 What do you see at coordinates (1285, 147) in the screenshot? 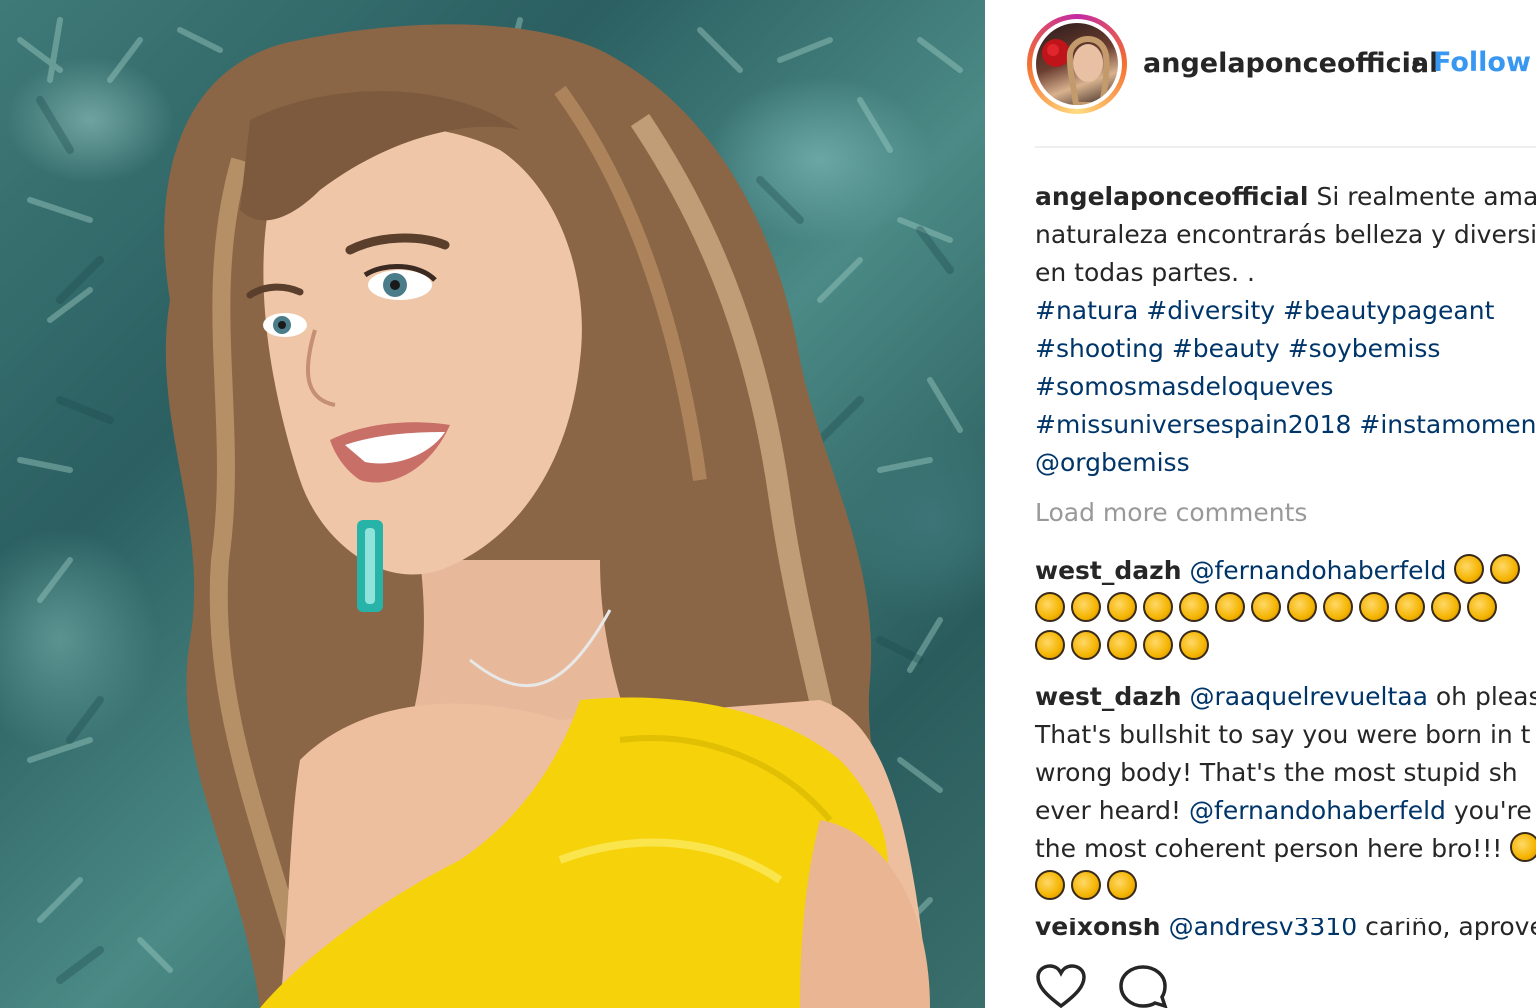
I see `header-divider` at bounding box center [1285, 147].